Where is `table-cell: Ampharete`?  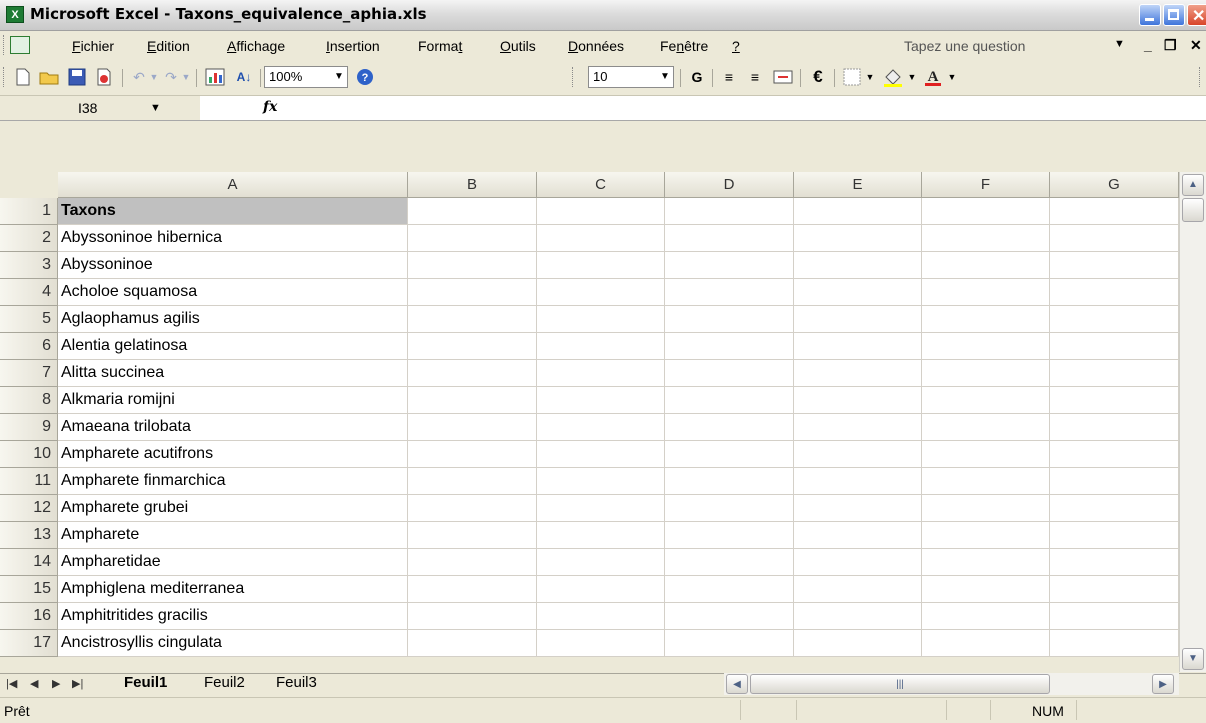
table-cell: Ampharete is located at coordinates (233, 535).